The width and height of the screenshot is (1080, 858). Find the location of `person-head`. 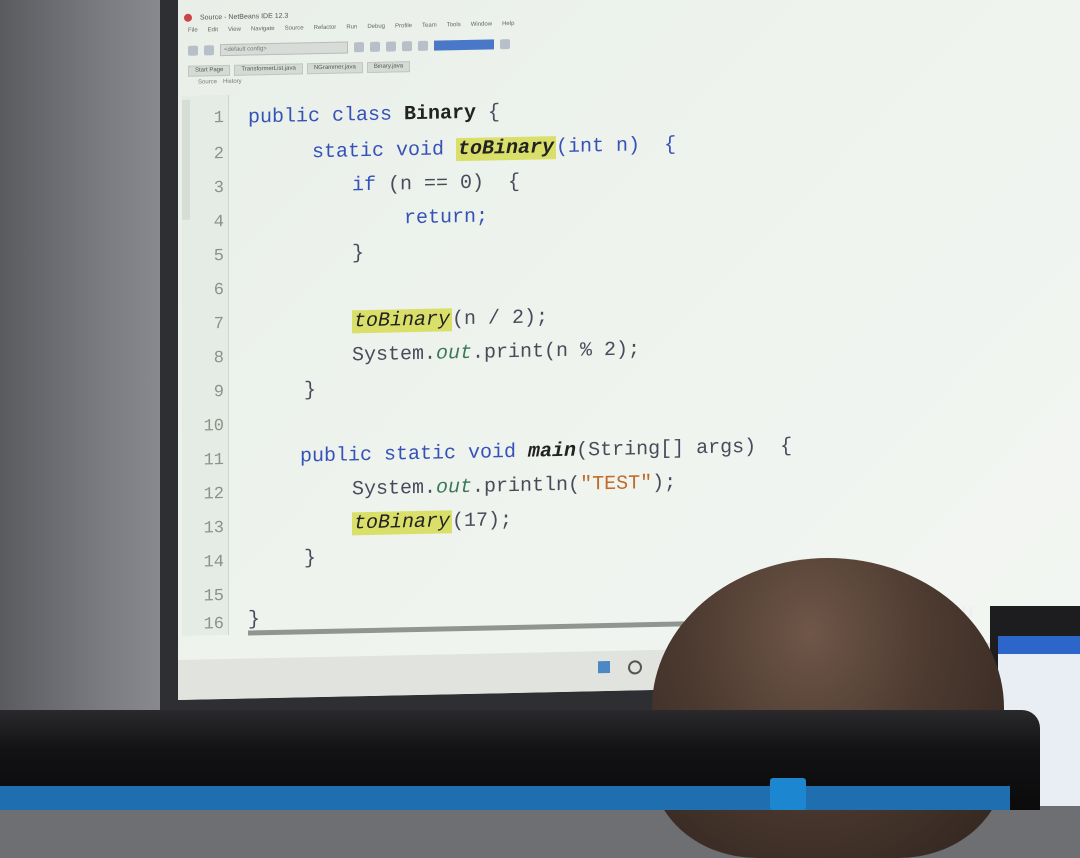

person-head is located at coordinates (828, 708).